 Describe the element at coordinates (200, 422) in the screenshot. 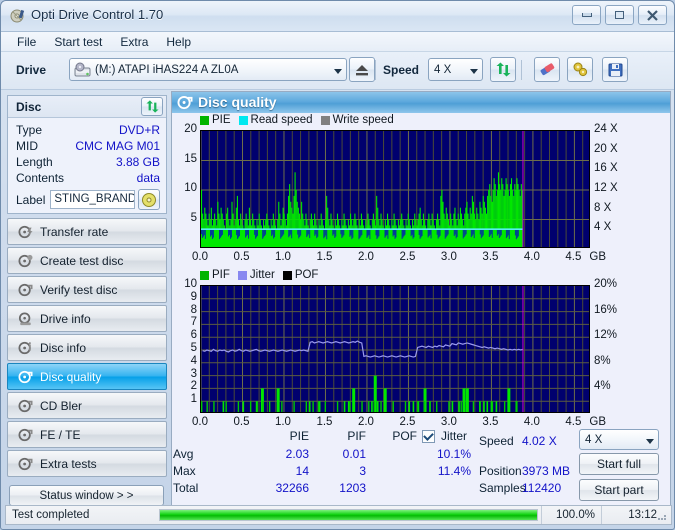

I see `axis-tick-label: 0.0` at that location.